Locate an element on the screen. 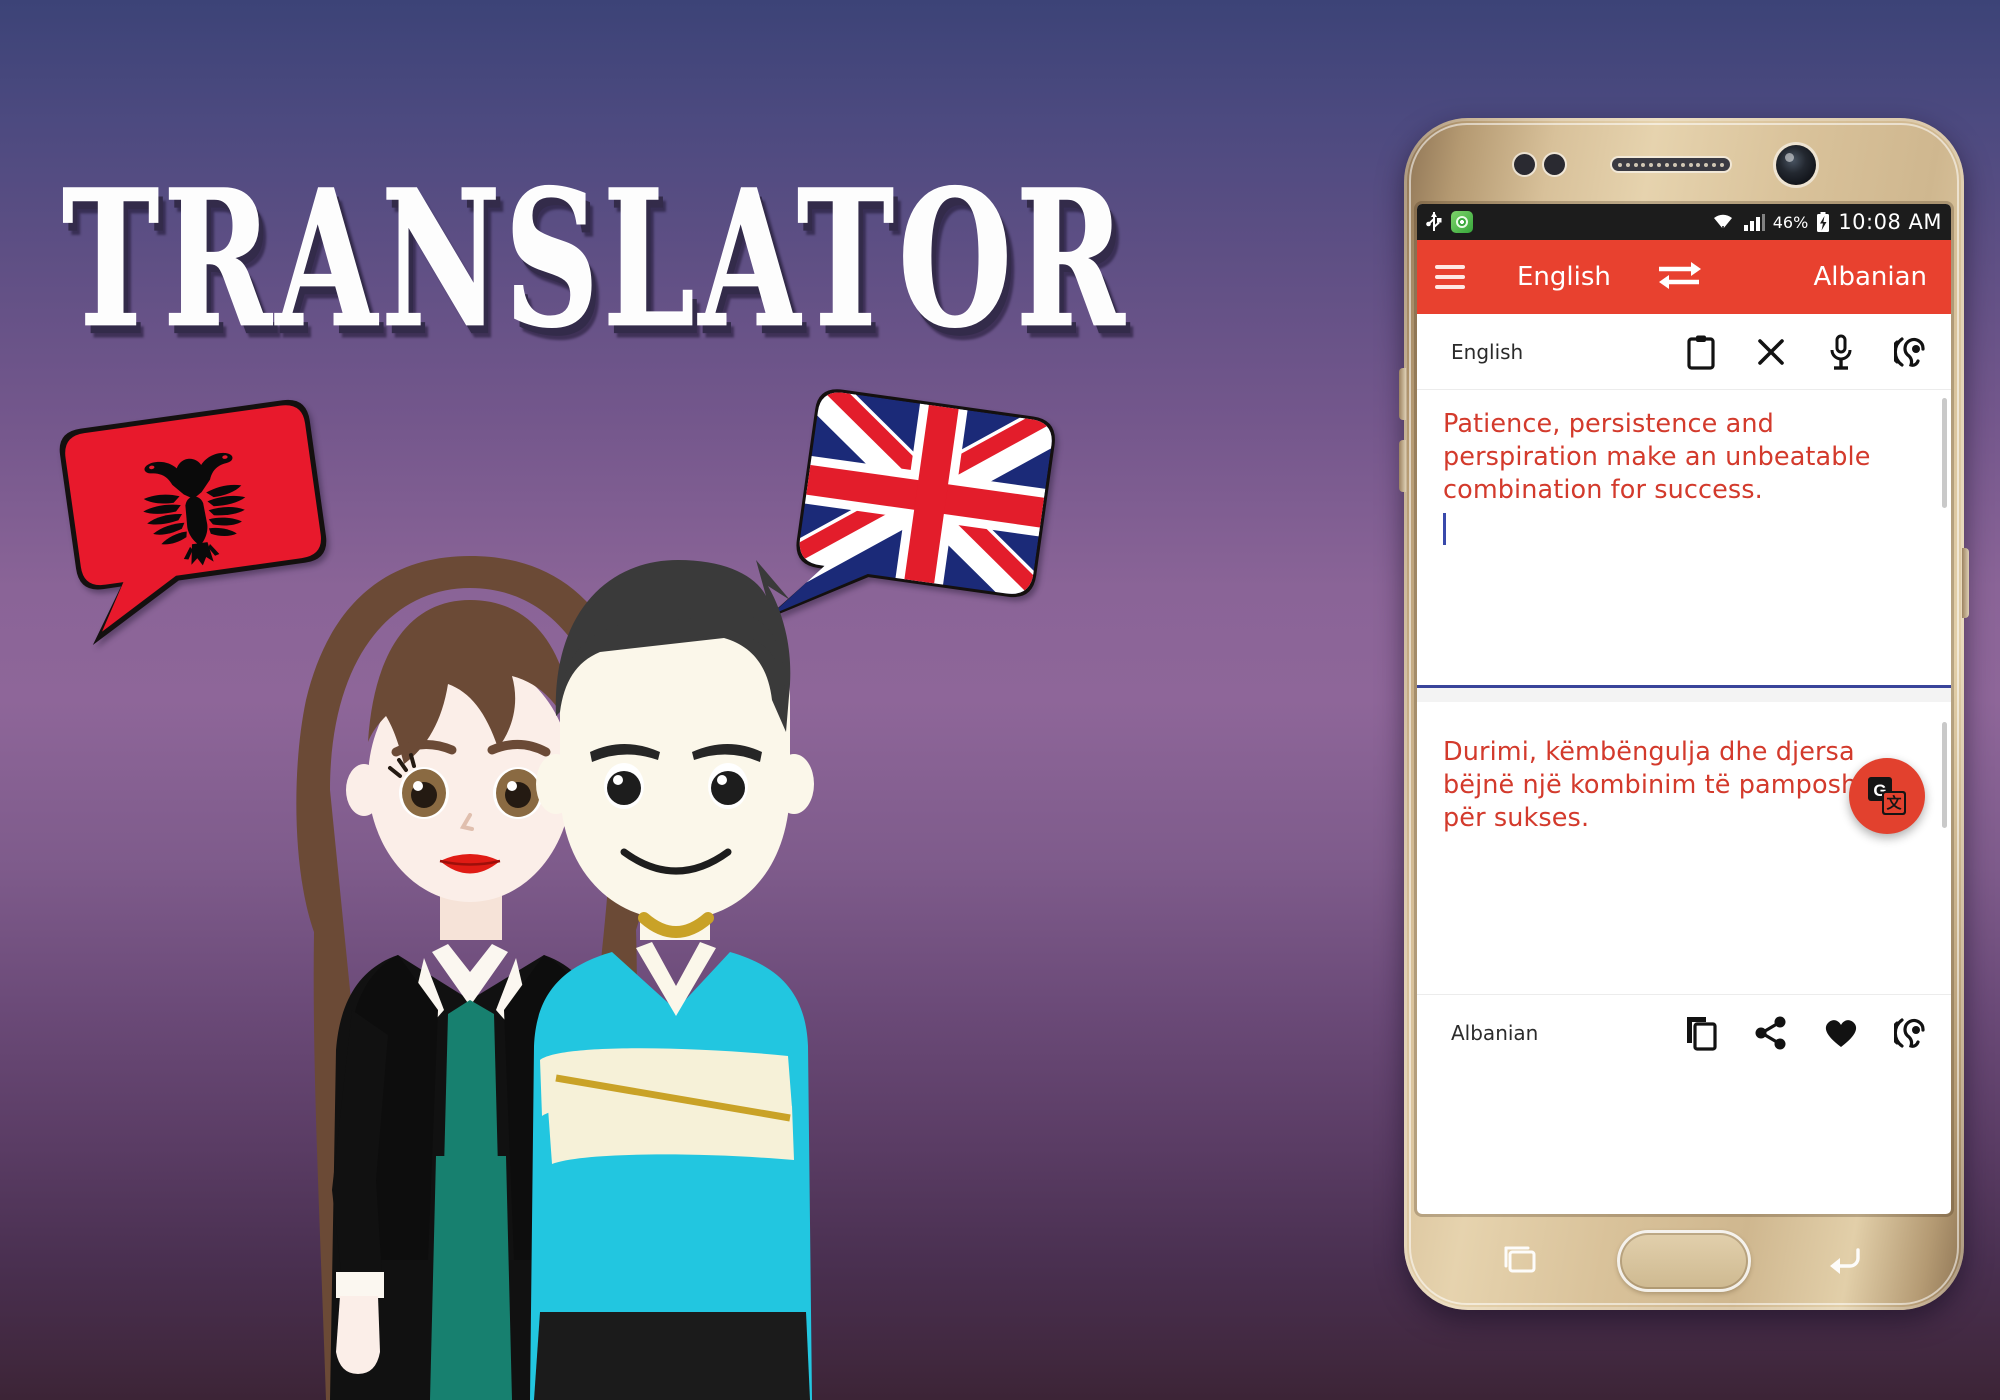  home-button is located at coordinates (1684, 1261).